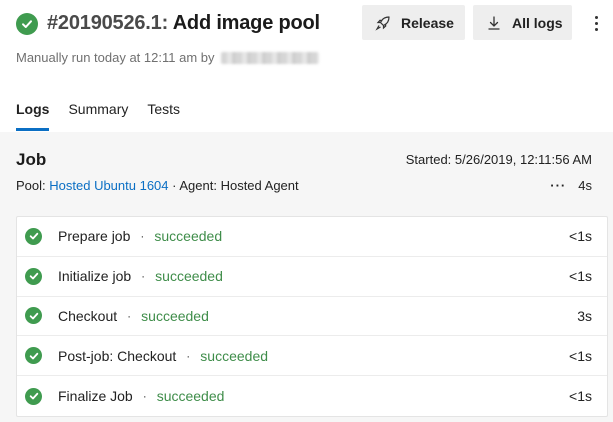 The image size is (613, 422). I want to click on job-more-icon: ···, so click(558, 185).